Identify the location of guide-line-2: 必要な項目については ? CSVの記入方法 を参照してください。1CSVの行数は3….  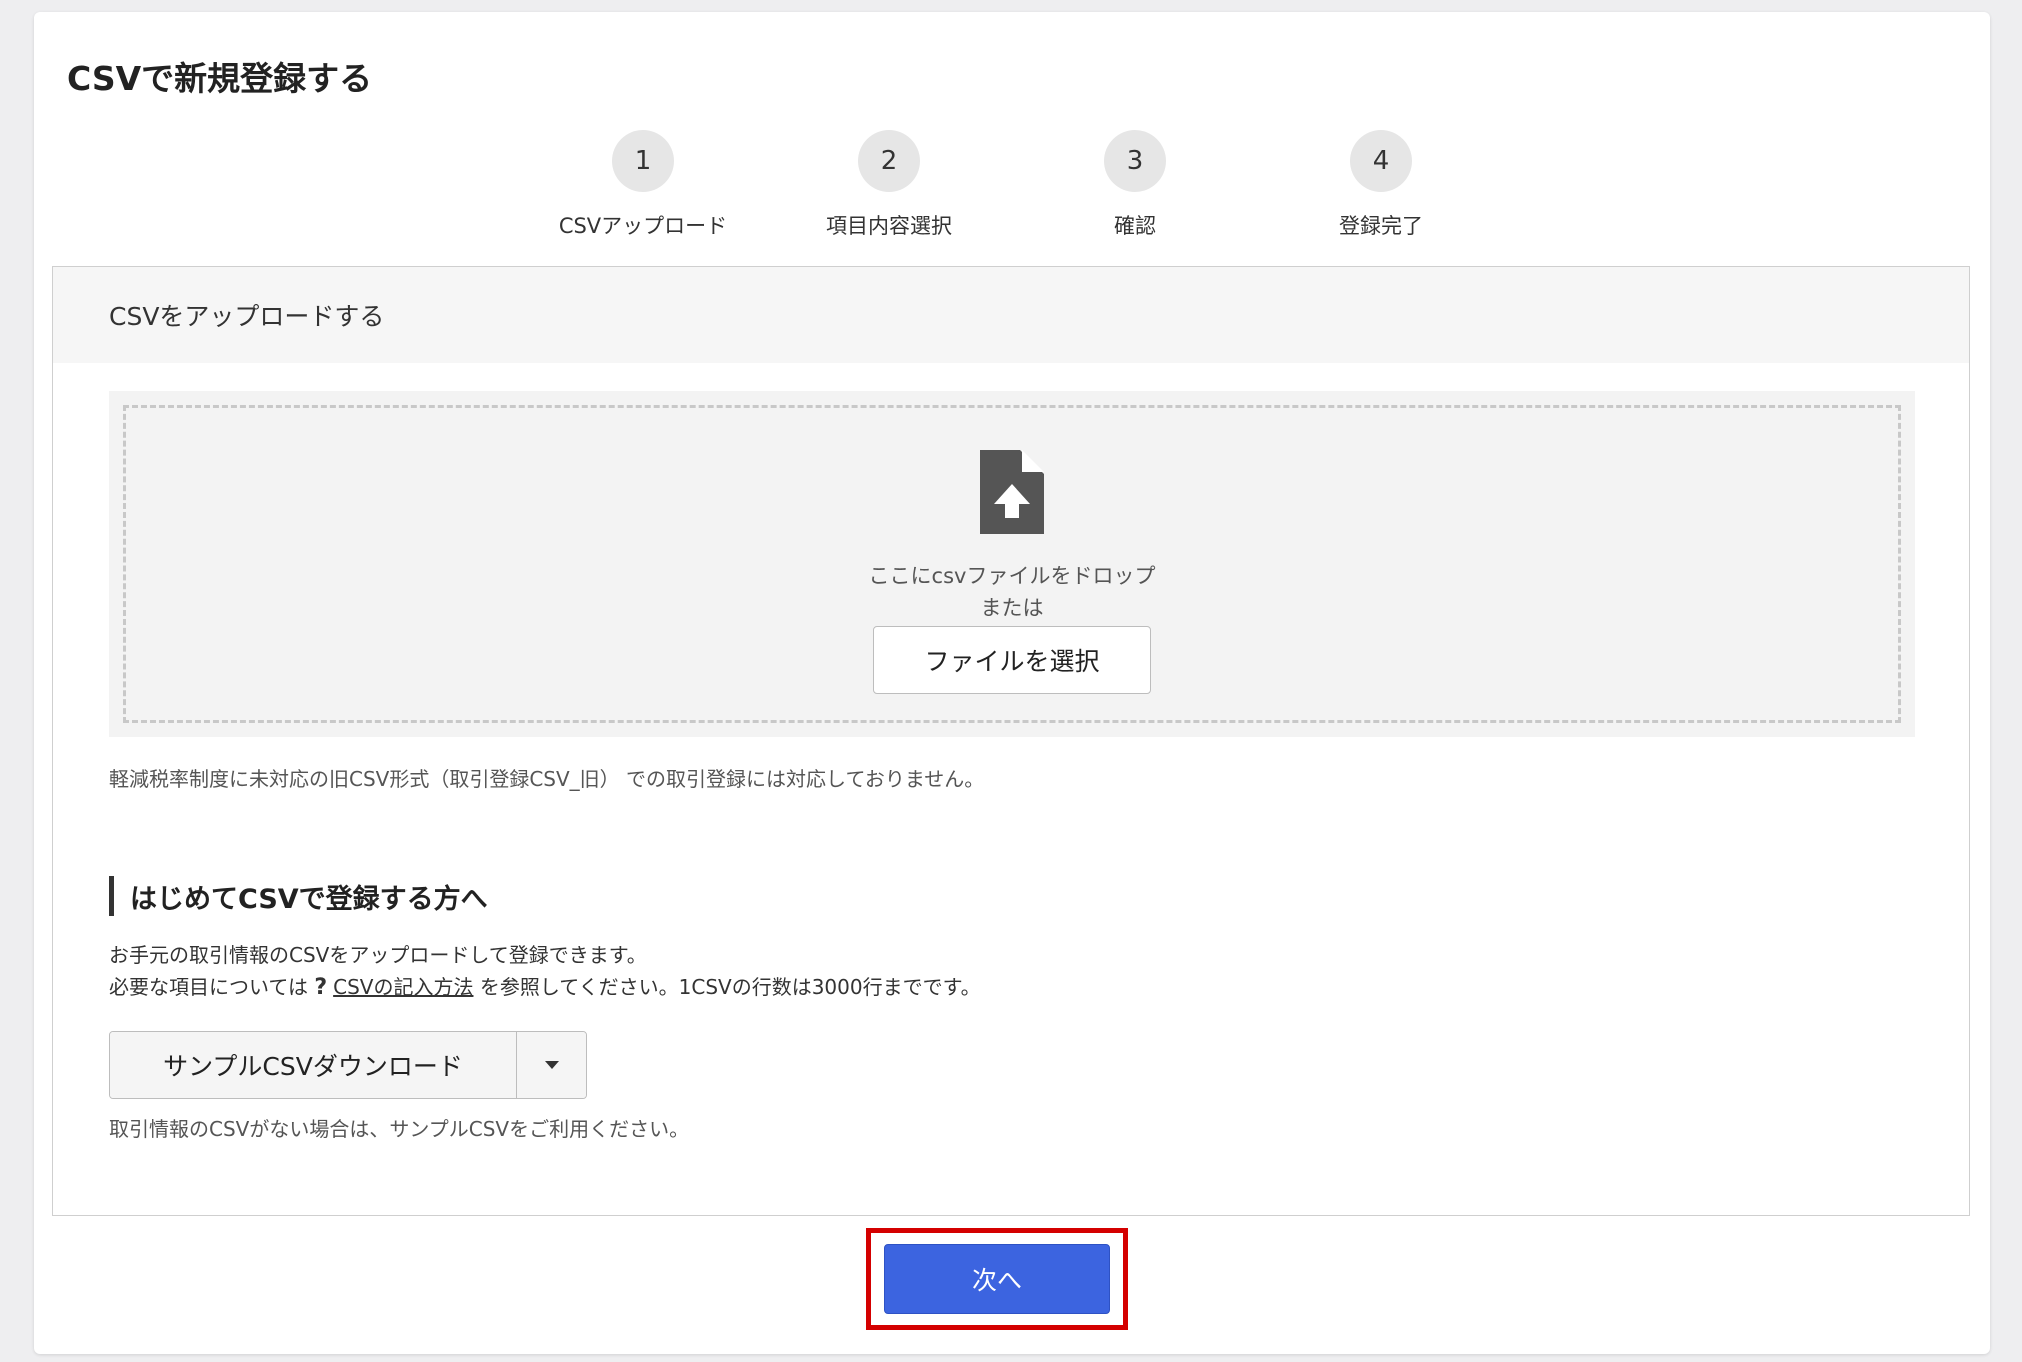
(545, 985).